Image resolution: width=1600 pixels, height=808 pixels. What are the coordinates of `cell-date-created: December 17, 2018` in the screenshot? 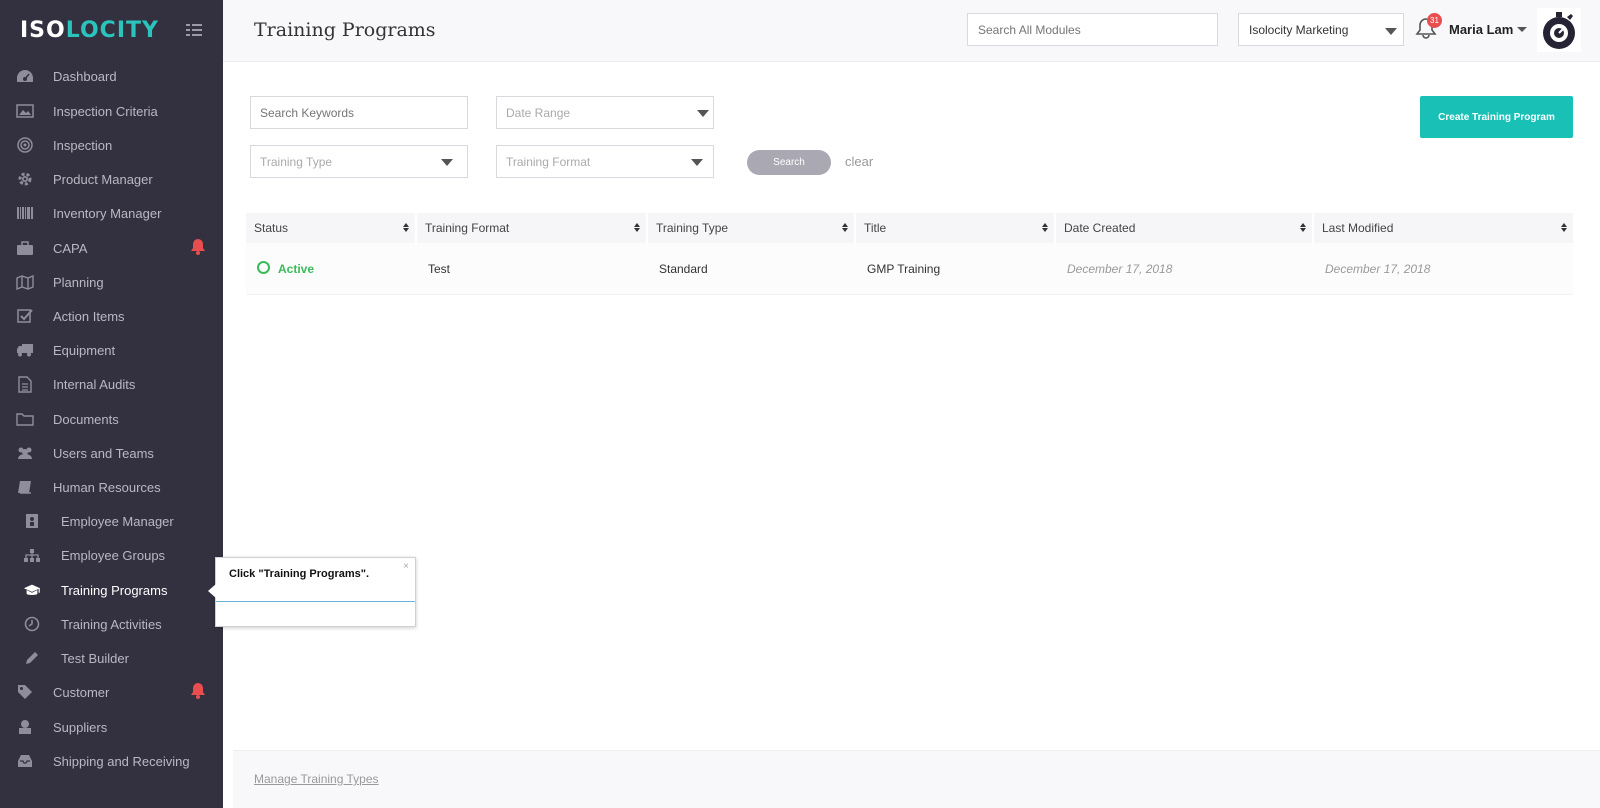 It's located at (1120, 269).